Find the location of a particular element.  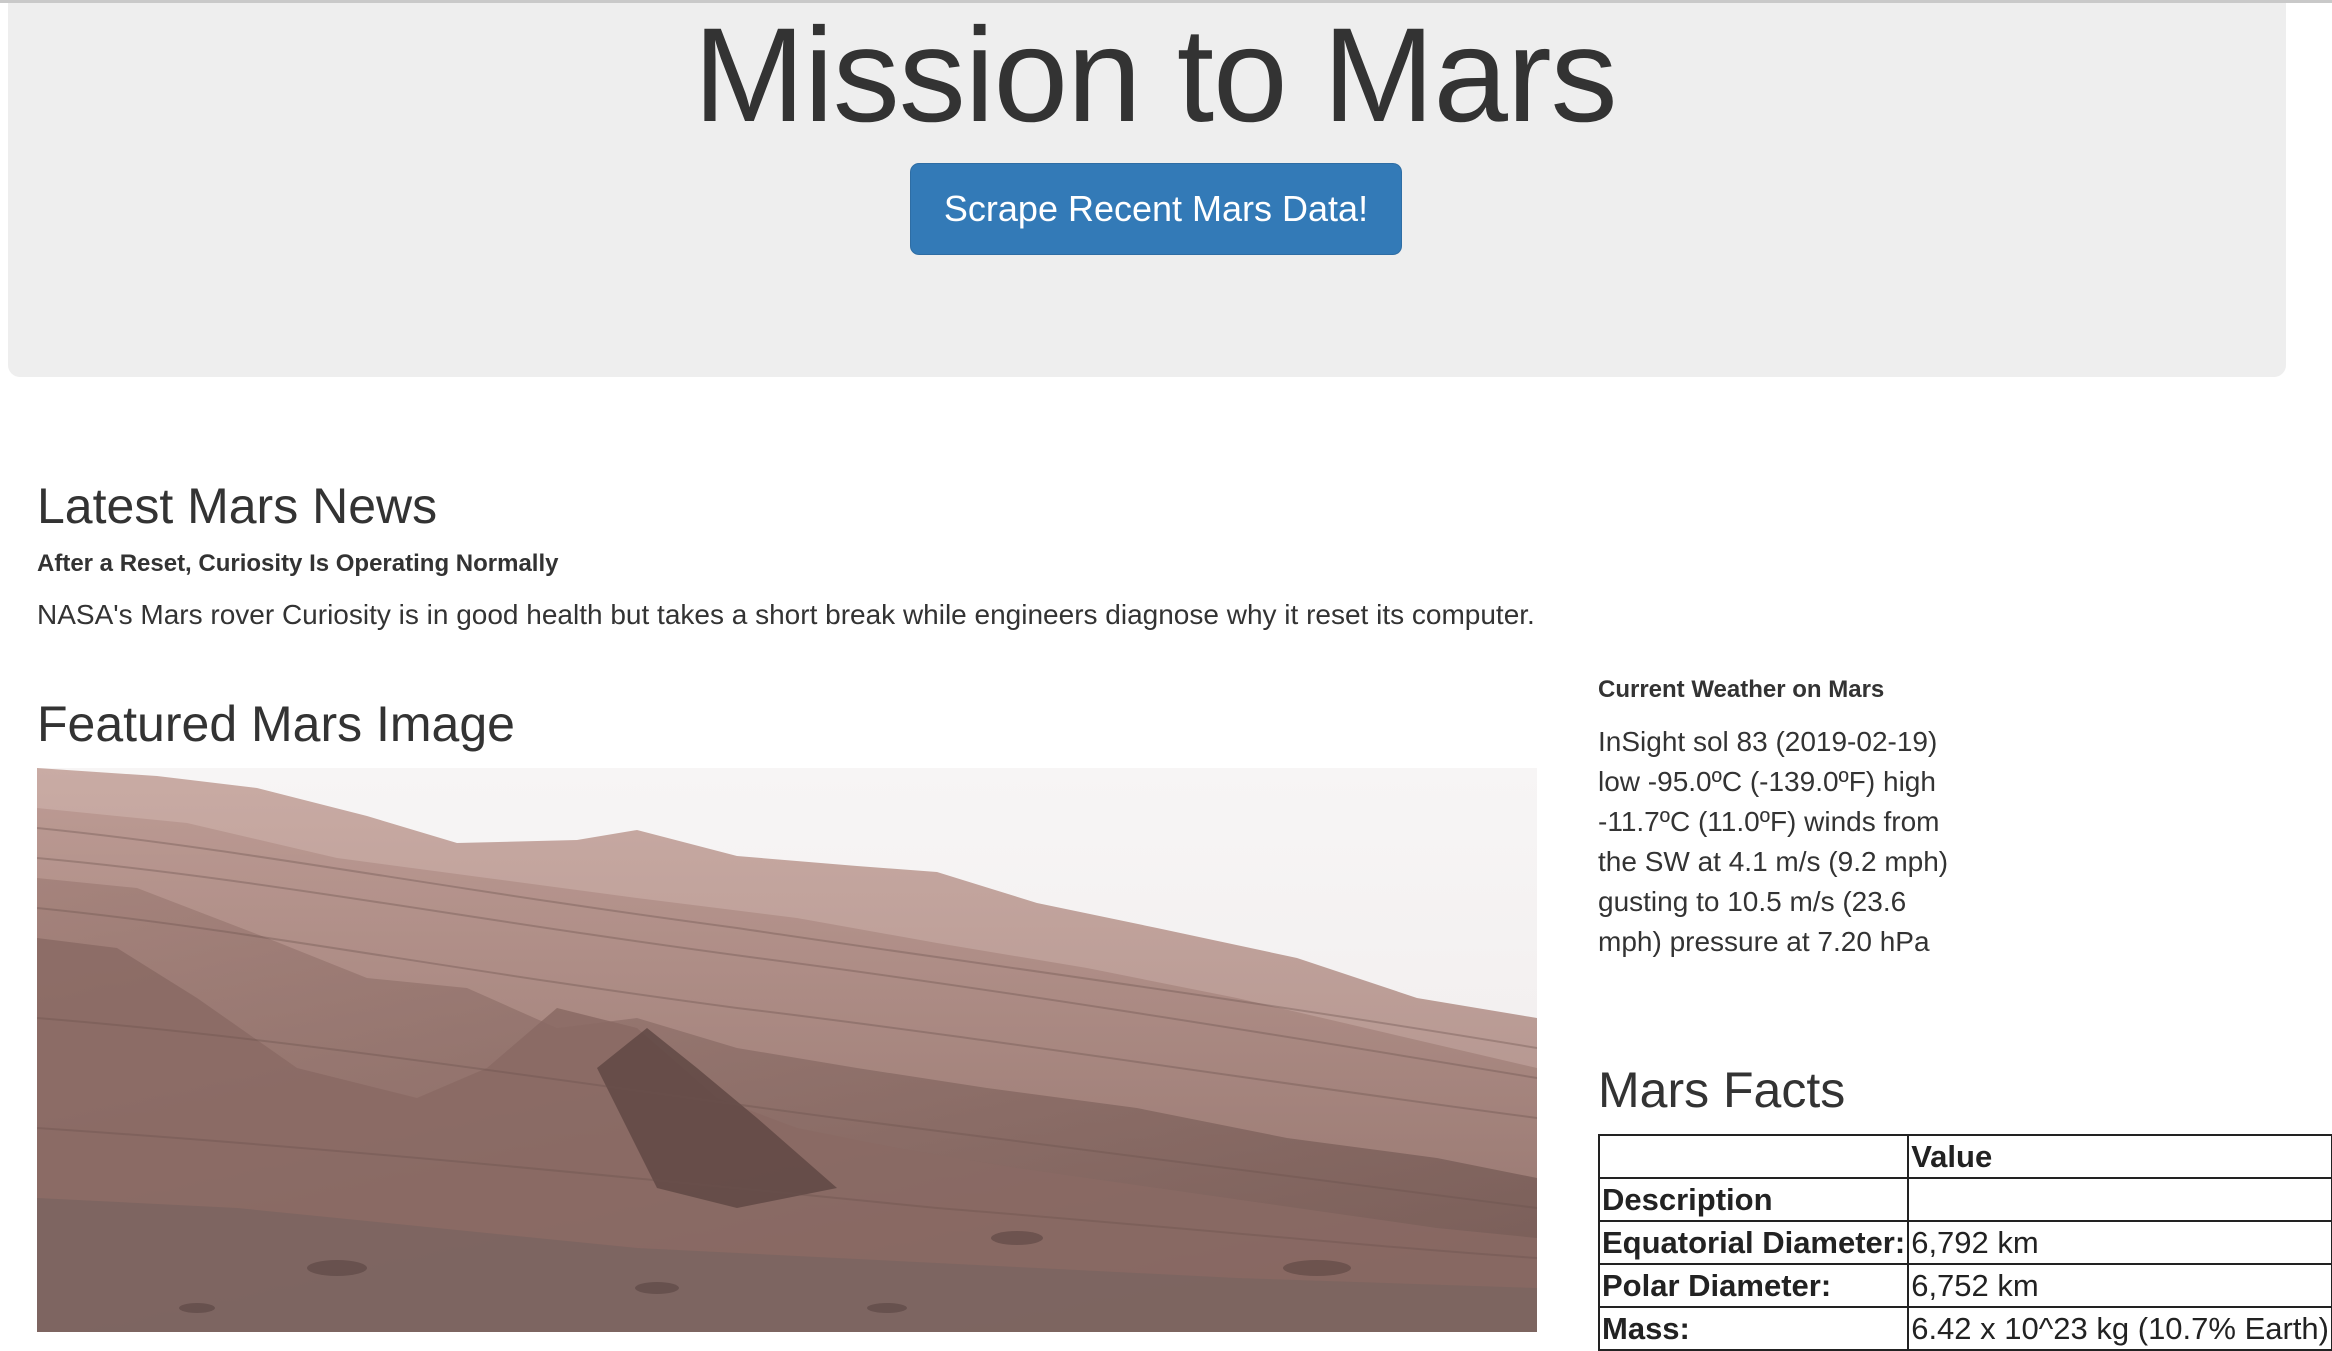

table-row: Mass: 6.42 x 10^23 kg (10.7% Earth) is located at coordinates (1964, 1328).